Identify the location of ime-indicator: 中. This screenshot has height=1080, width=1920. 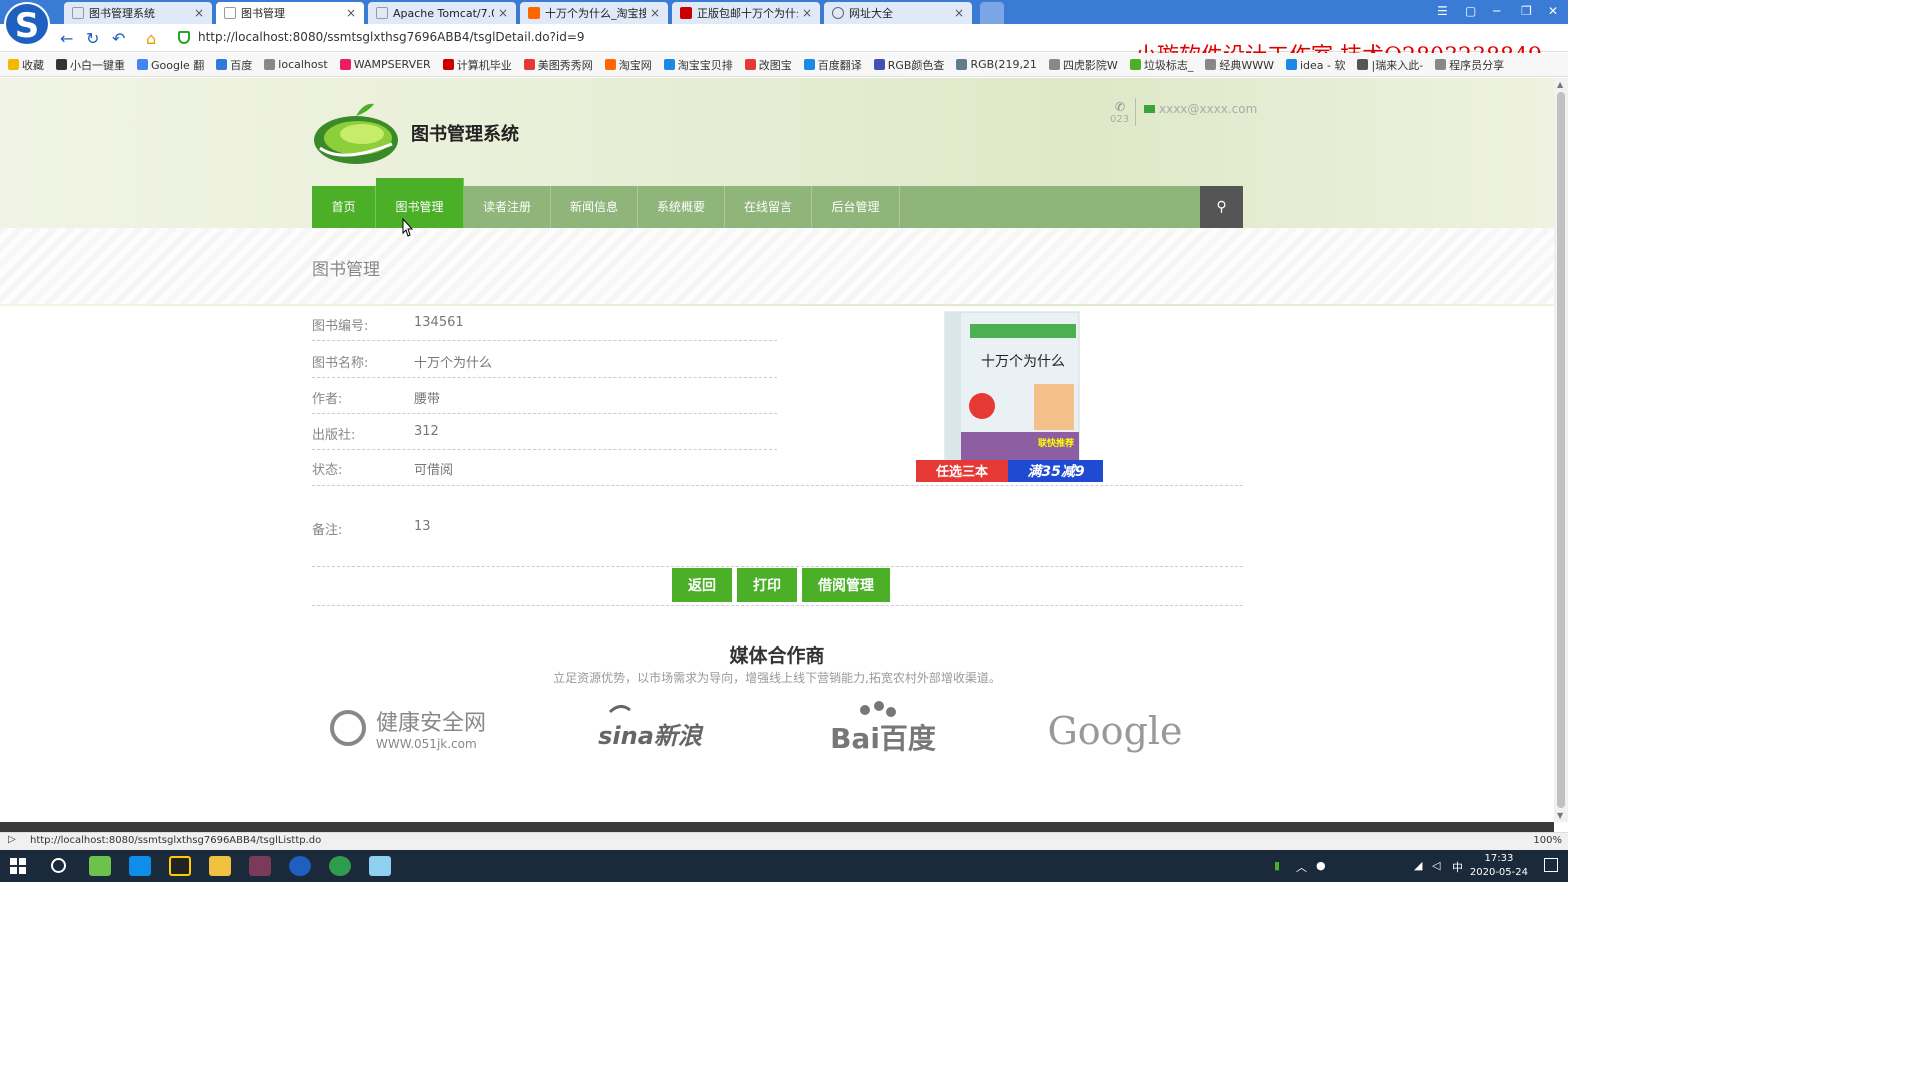
(1457, 867).